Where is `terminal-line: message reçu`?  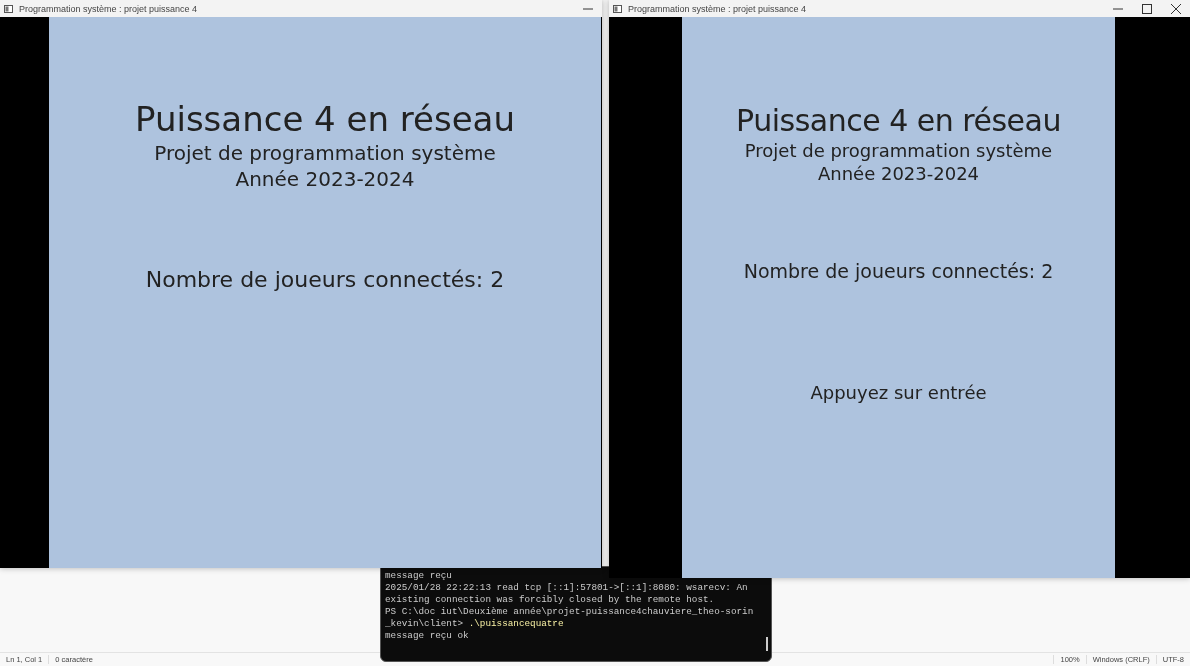
terminal-line: message reçu is located at coordinates (419, 576).